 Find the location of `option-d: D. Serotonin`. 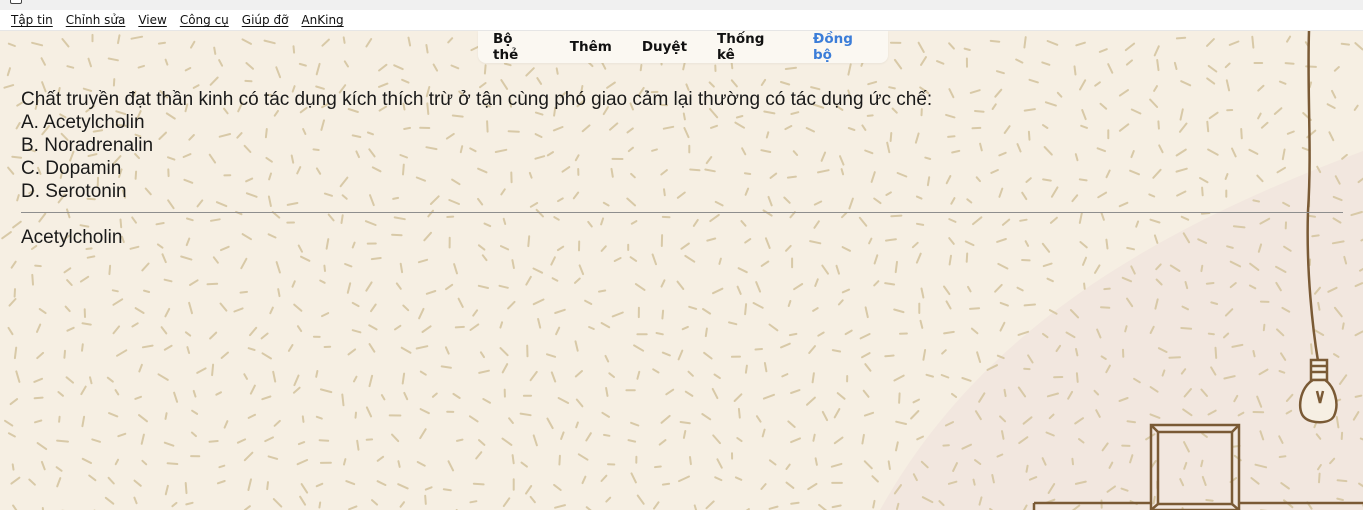

option-d: D. Serotonin is located at coordinates (74, 191).